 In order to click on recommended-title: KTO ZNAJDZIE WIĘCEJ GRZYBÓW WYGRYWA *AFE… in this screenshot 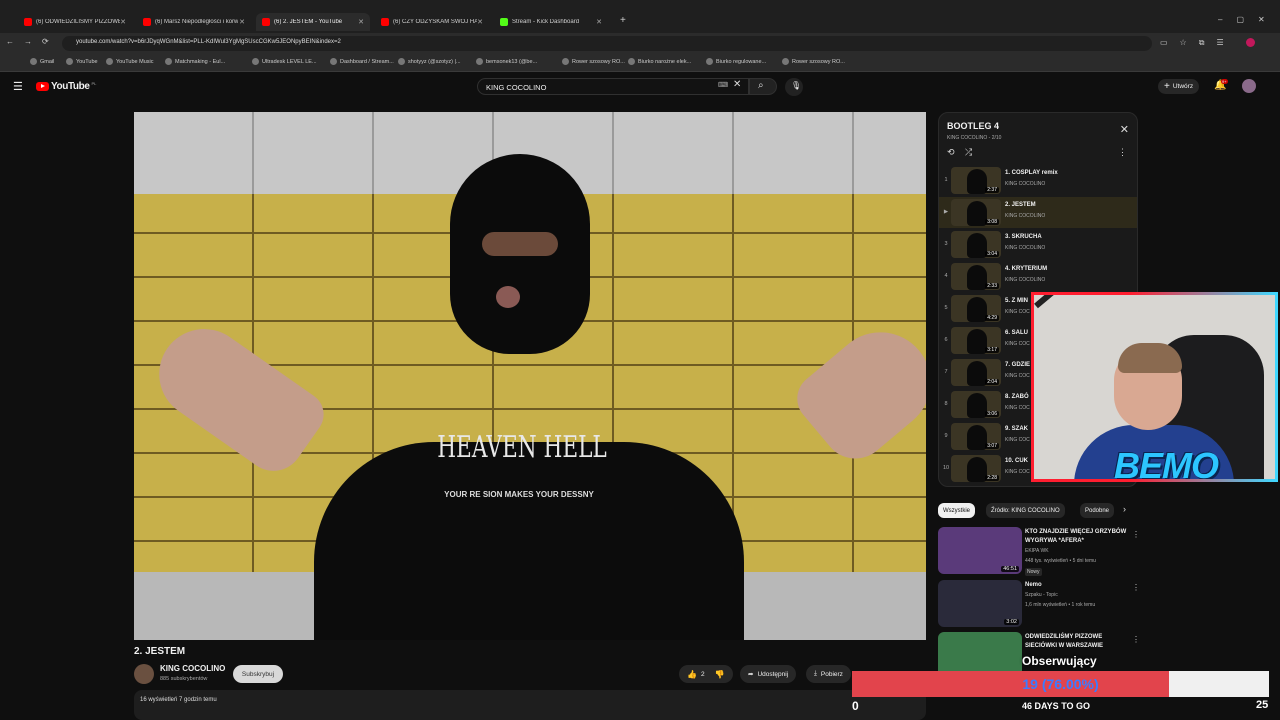, I will do `click(1076, 536)`.